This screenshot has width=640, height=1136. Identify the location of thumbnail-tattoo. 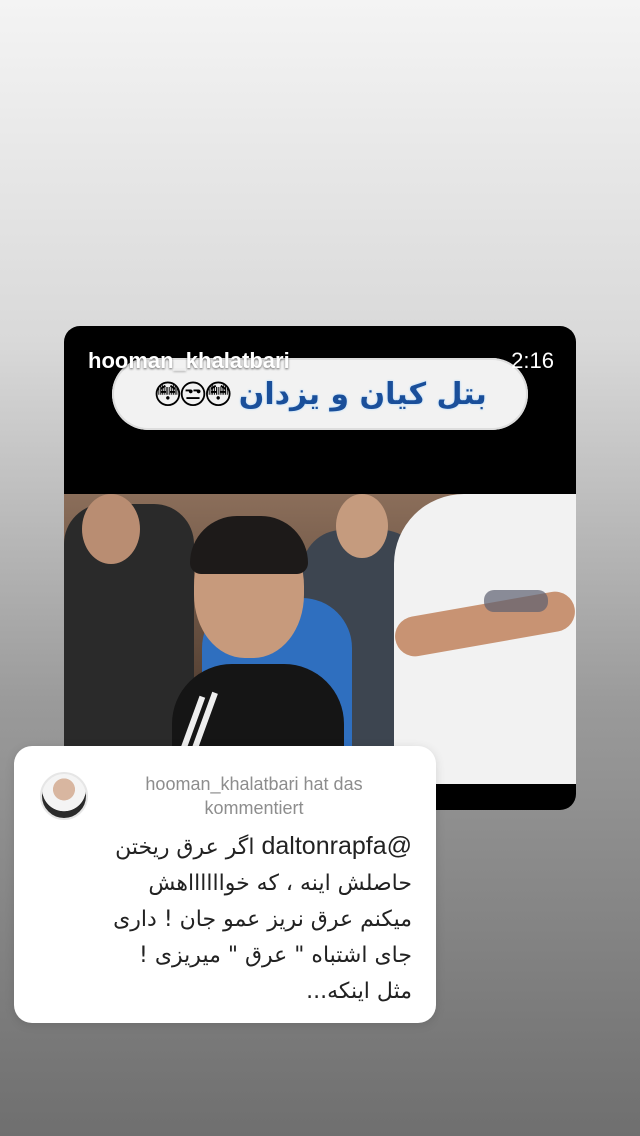
(516, 601).